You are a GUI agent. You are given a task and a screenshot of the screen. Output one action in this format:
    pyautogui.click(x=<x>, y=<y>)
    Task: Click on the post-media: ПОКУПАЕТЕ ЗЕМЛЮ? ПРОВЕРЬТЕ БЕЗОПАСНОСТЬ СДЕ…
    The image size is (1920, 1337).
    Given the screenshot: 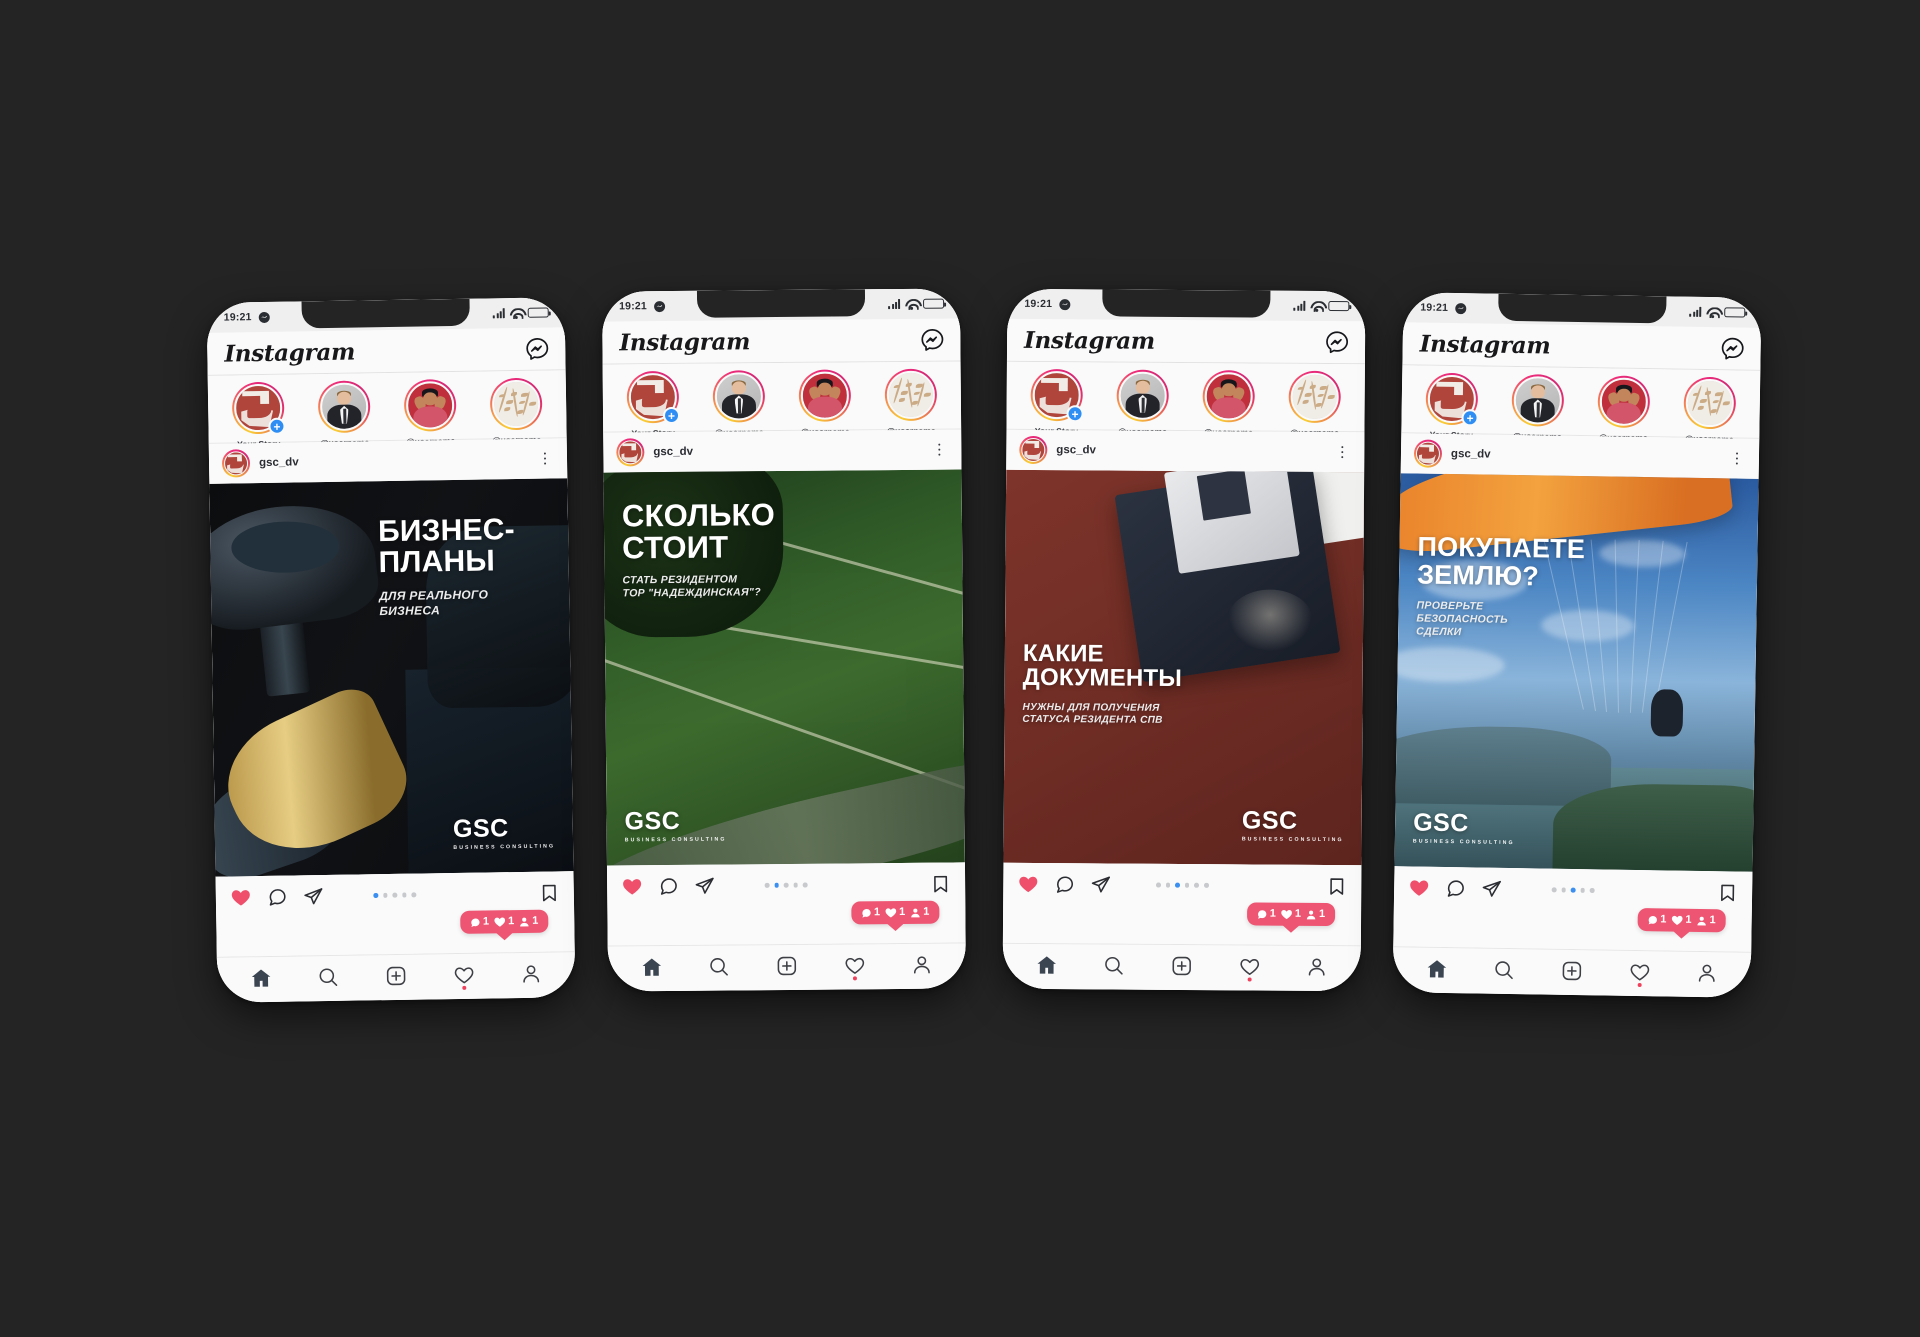 What is the action you would take?
    pyautogui.click(x=1576, y=672)
    